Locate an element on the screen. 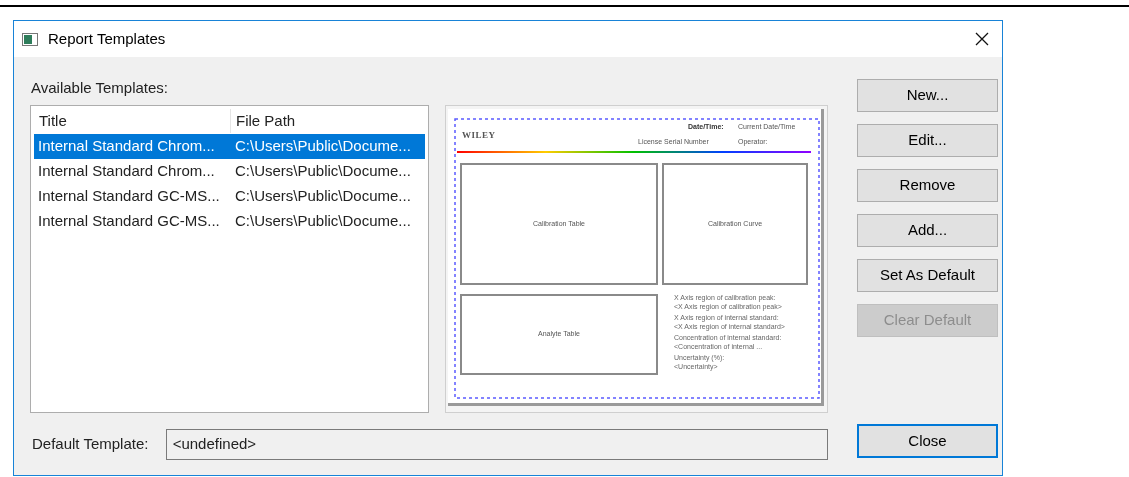 The width and height of the screenshot is (1129, 477). default-template-field: <undefined> is located at coordinates (496, 444).